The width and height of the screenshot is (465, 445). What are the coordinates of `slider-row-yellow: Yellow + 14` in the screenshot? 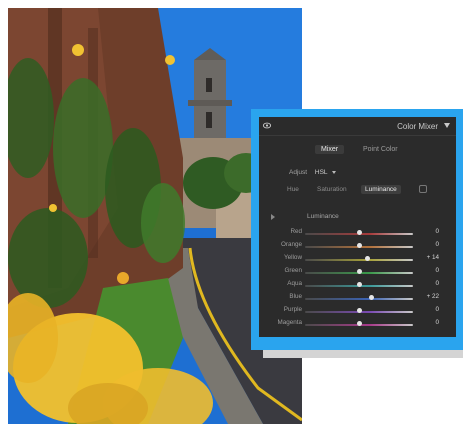 It's located at (357, 259).